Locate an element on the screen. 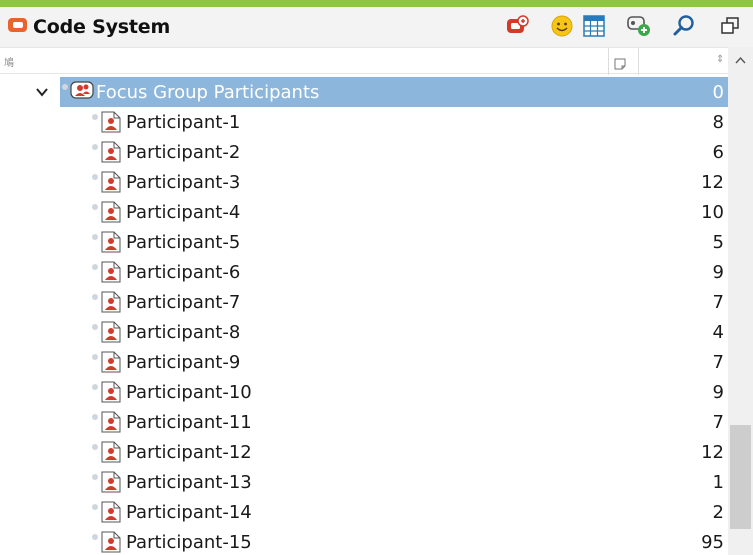 This screenshot has width=753, height=555. tree-row: Participant-10 9 is located at coordinates (364, 392).